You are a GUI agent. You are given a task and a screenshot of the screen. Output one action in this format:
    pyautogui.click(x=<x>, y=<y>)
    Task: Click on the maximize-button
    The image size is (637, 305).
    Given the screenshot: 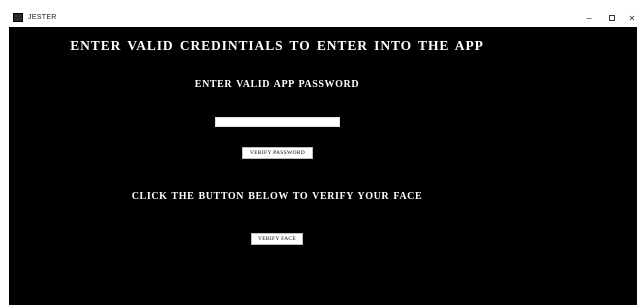 What is the action you would take?
    pyautogui.click(x=612, y=18)
    